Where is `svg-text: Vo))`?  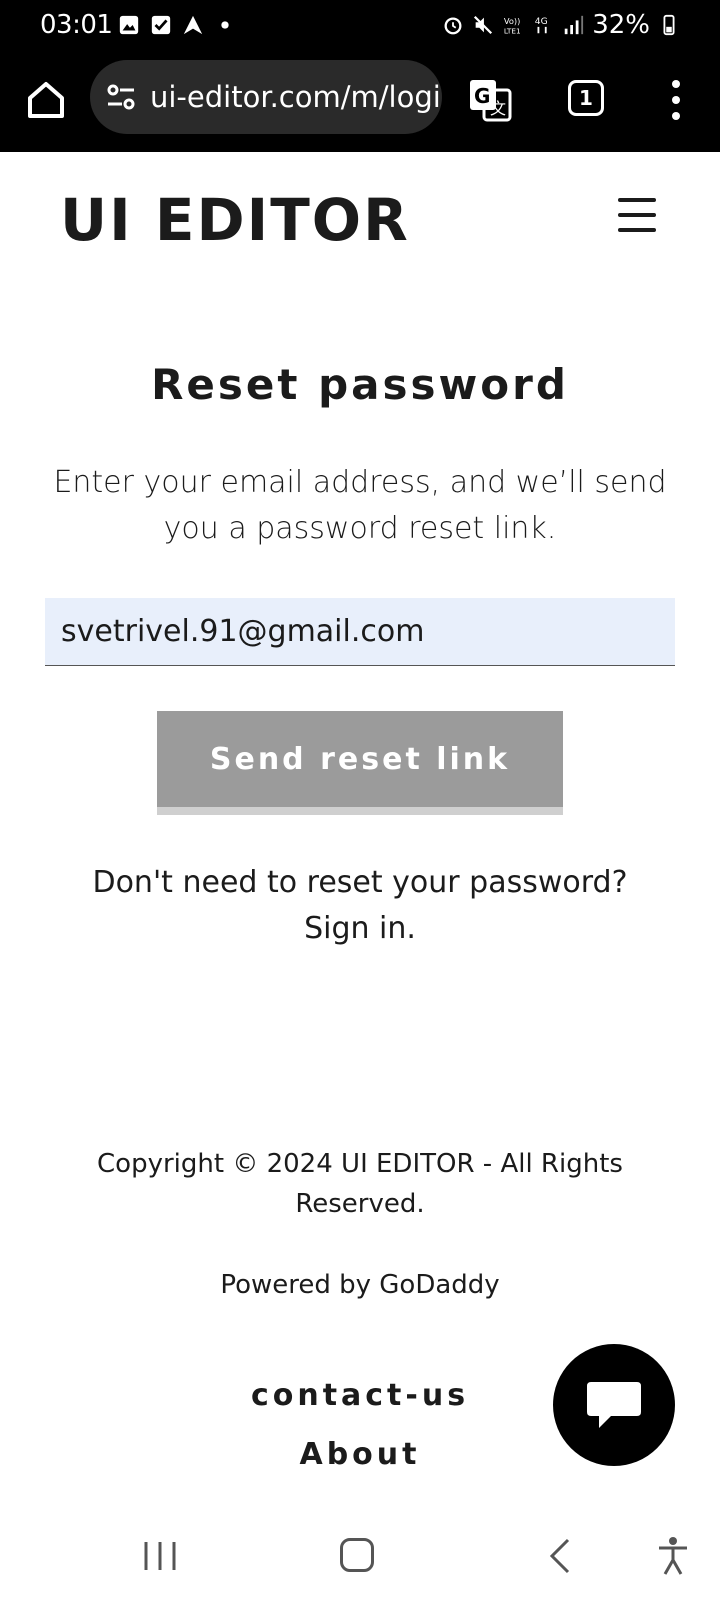 svg-text: Vo)) is located at coordinates (512, 21).